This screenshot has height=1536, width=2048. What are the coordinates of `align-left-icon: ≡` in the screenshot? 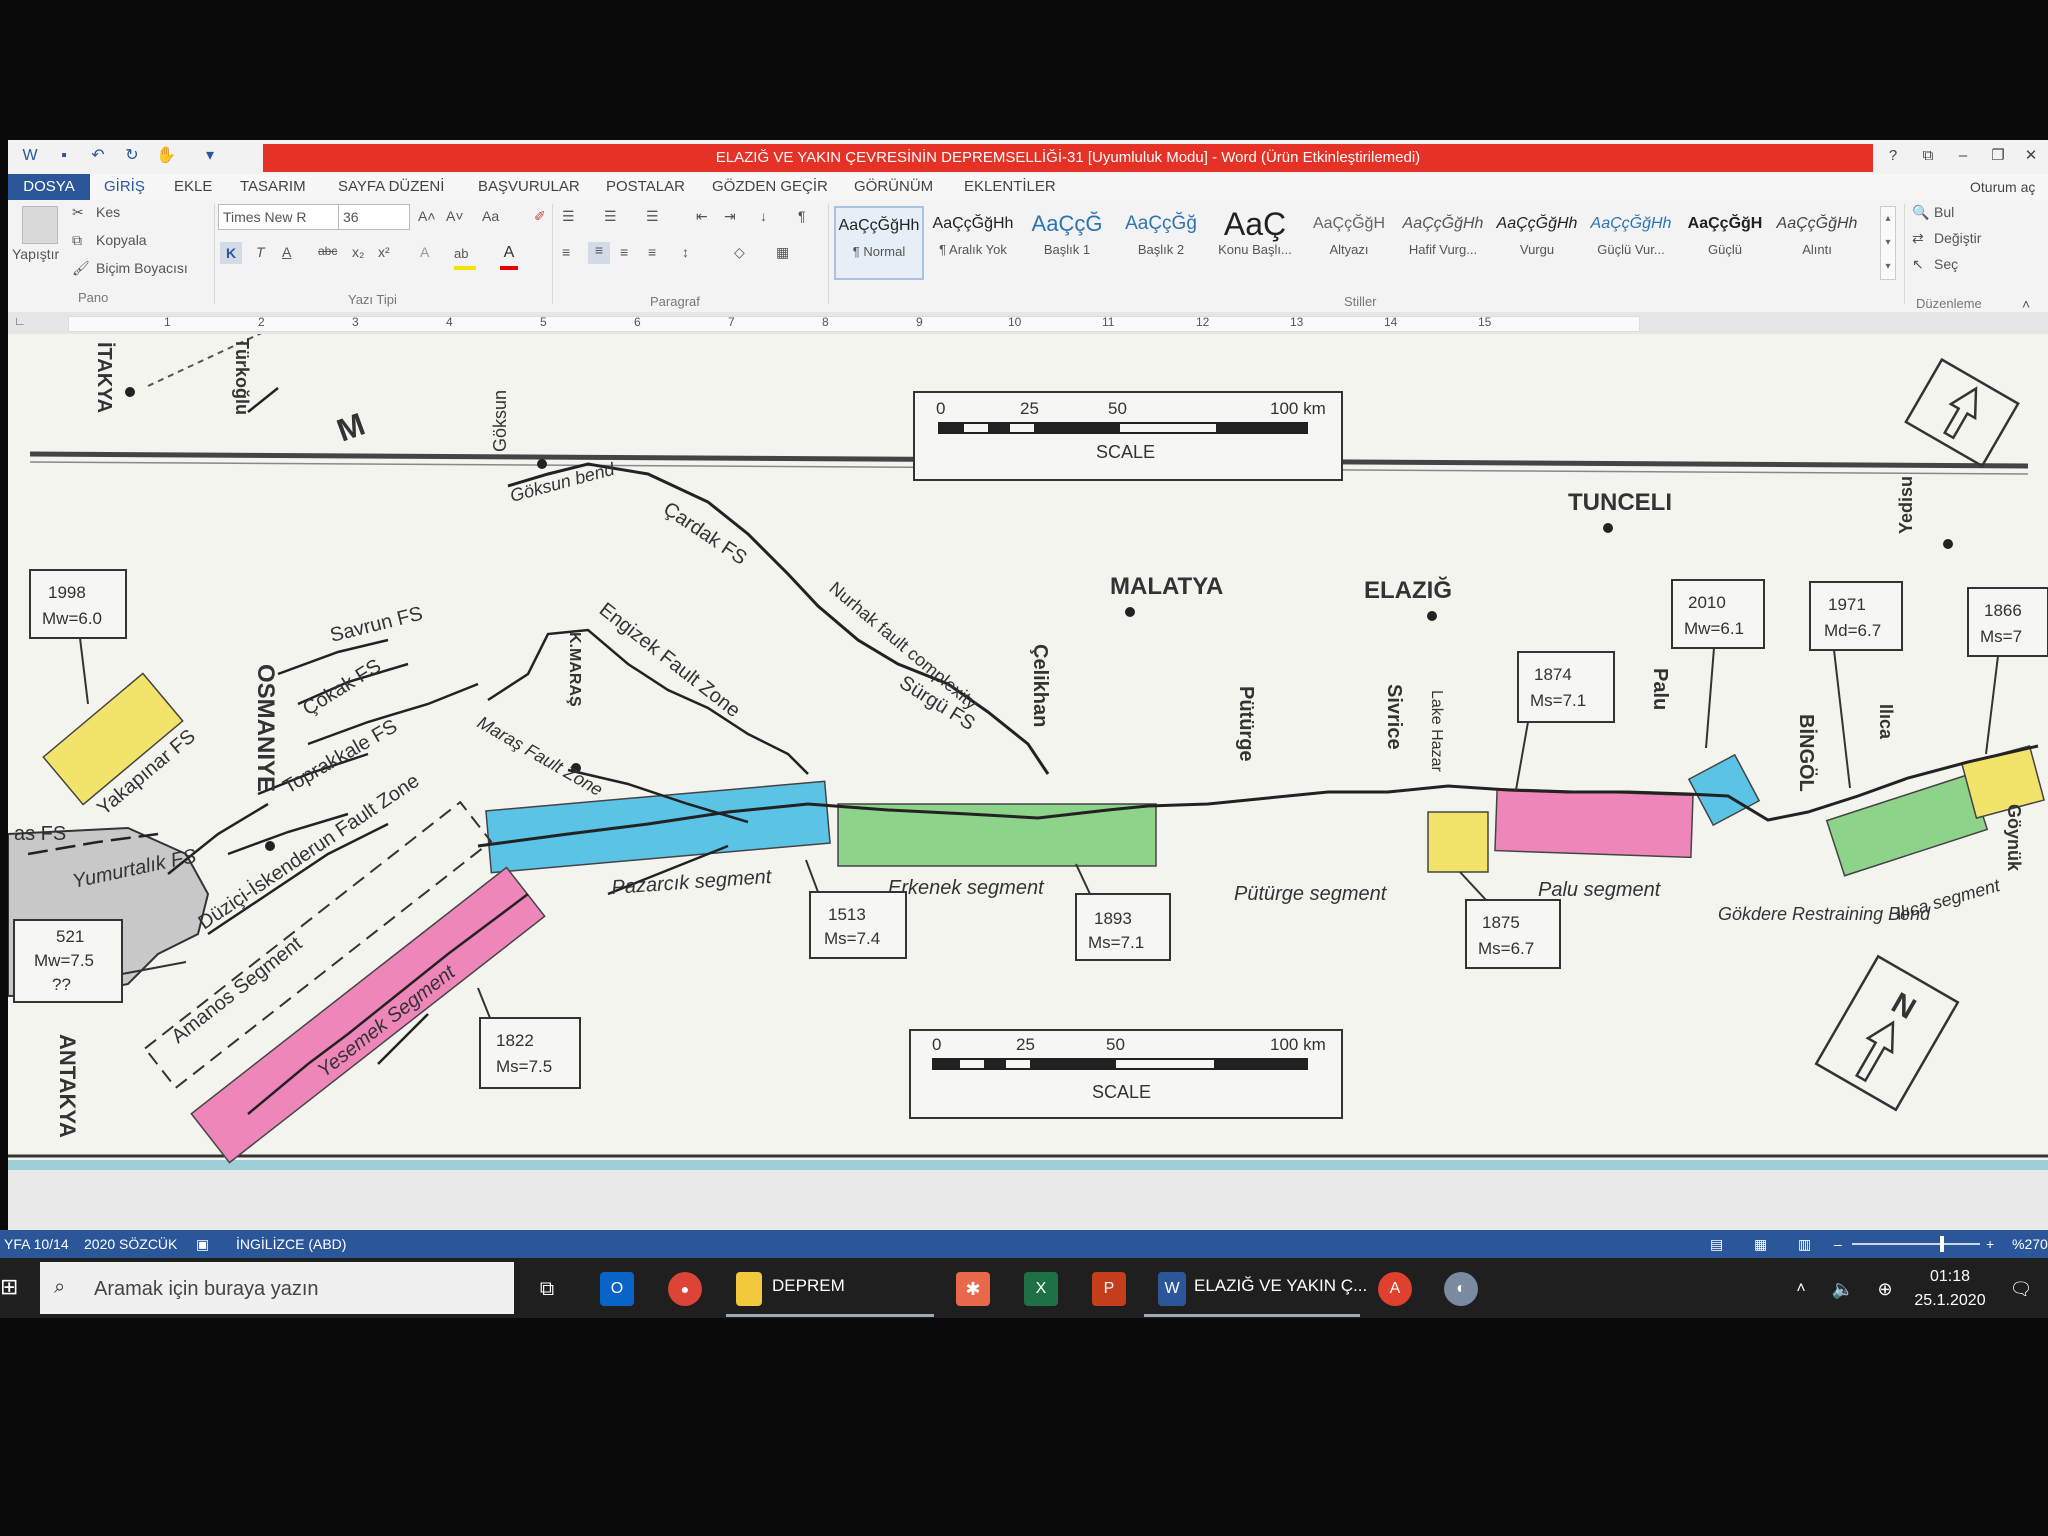 It's located at (566, 252).